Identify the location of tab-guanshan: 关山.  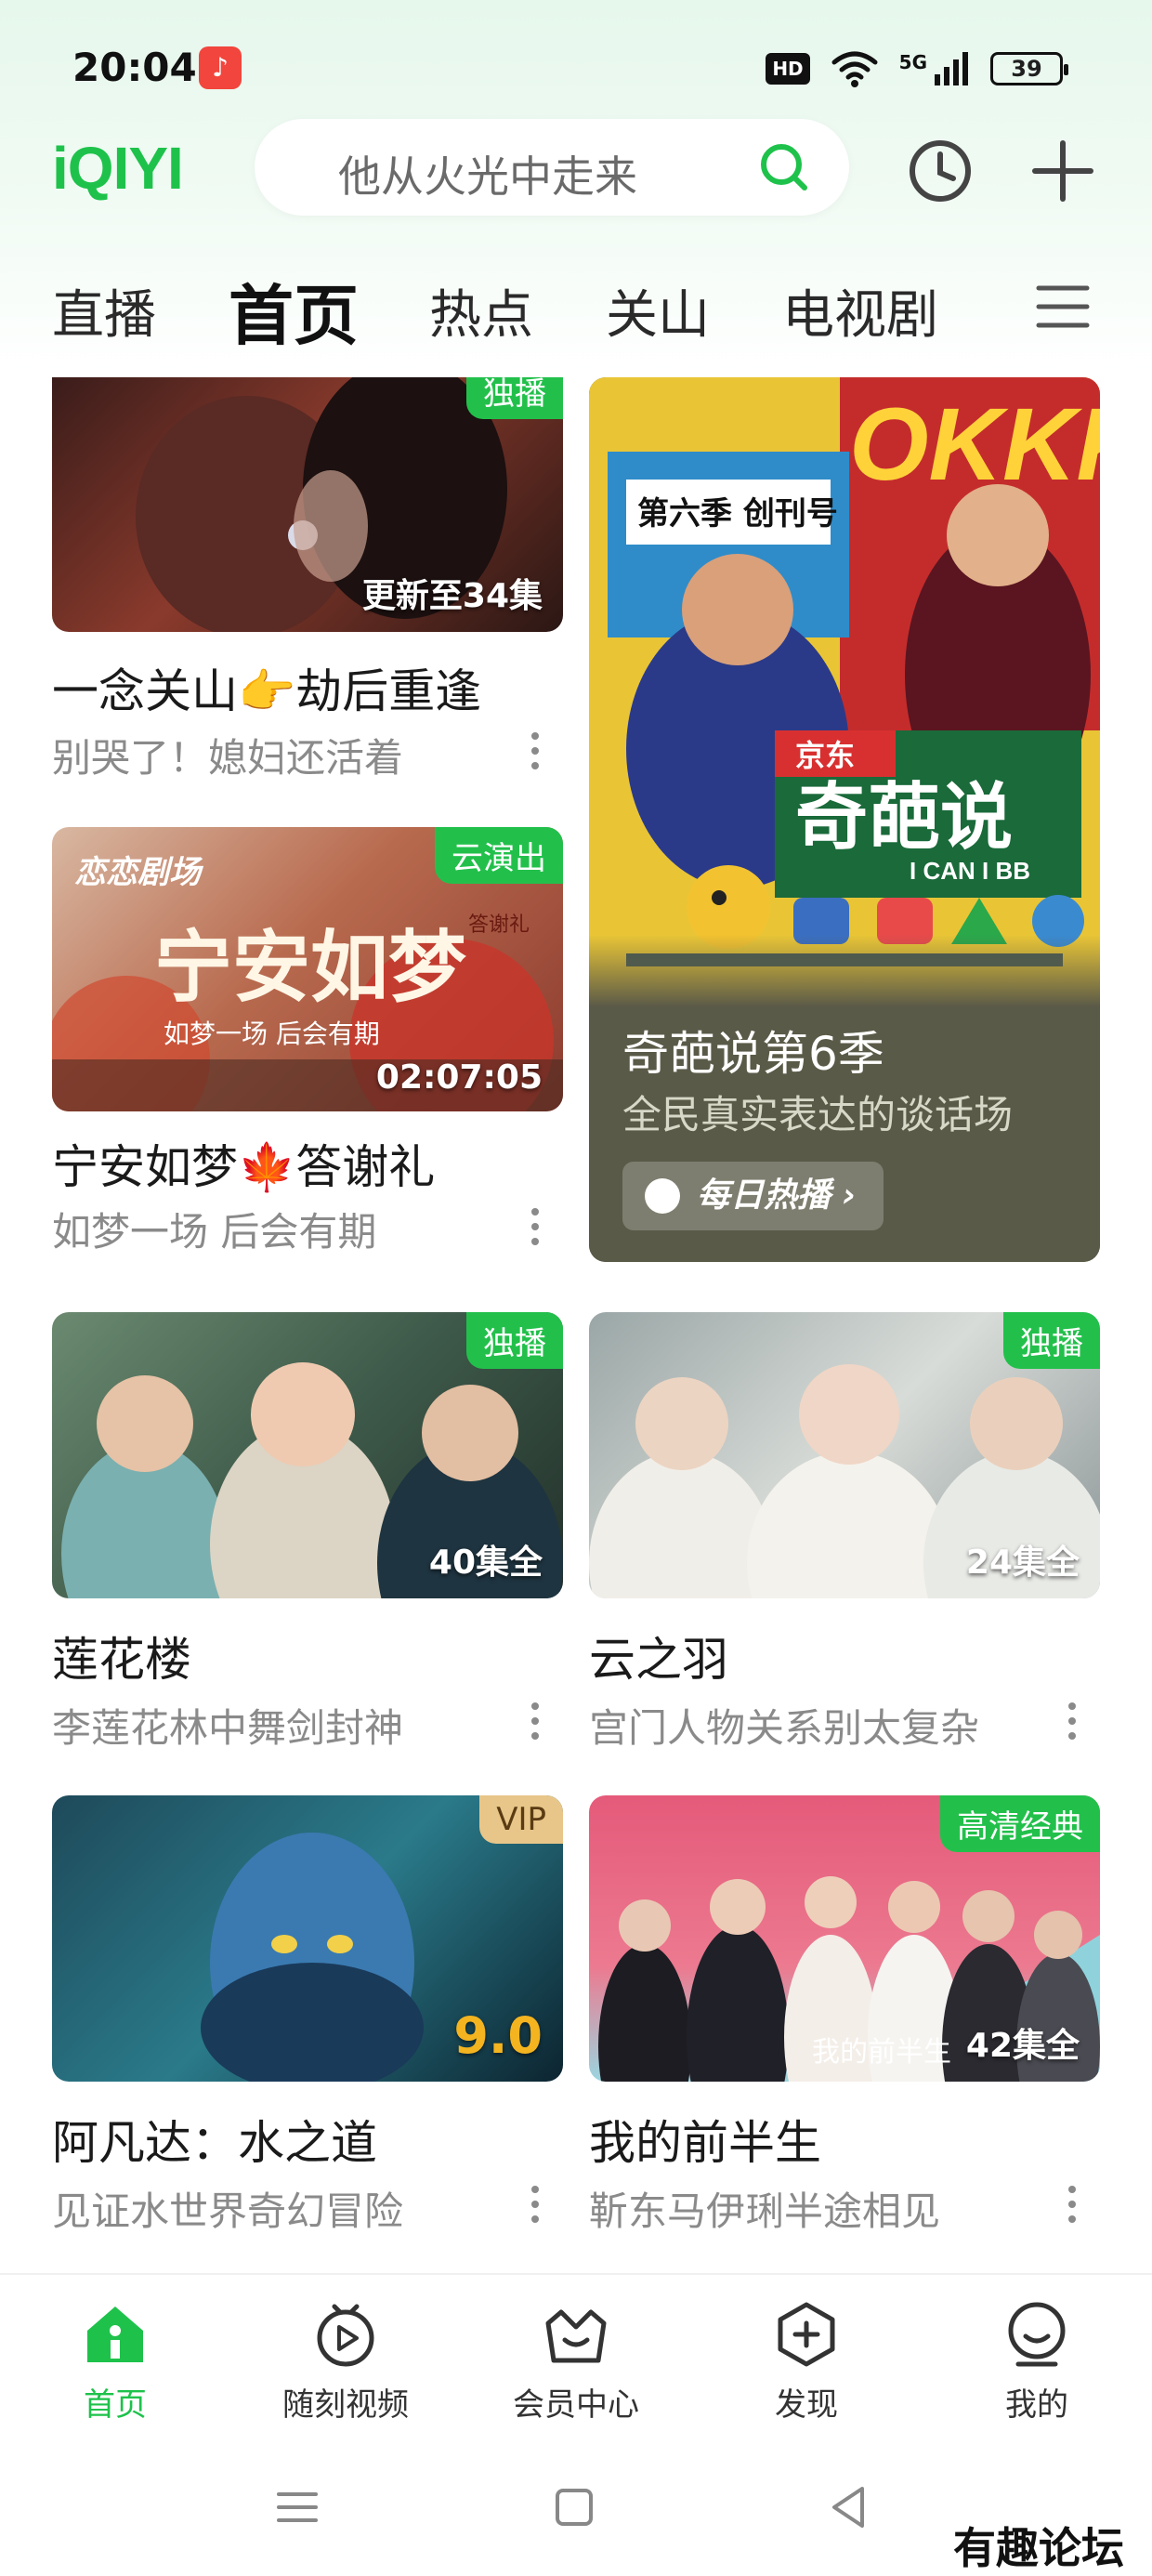
(658, 310).